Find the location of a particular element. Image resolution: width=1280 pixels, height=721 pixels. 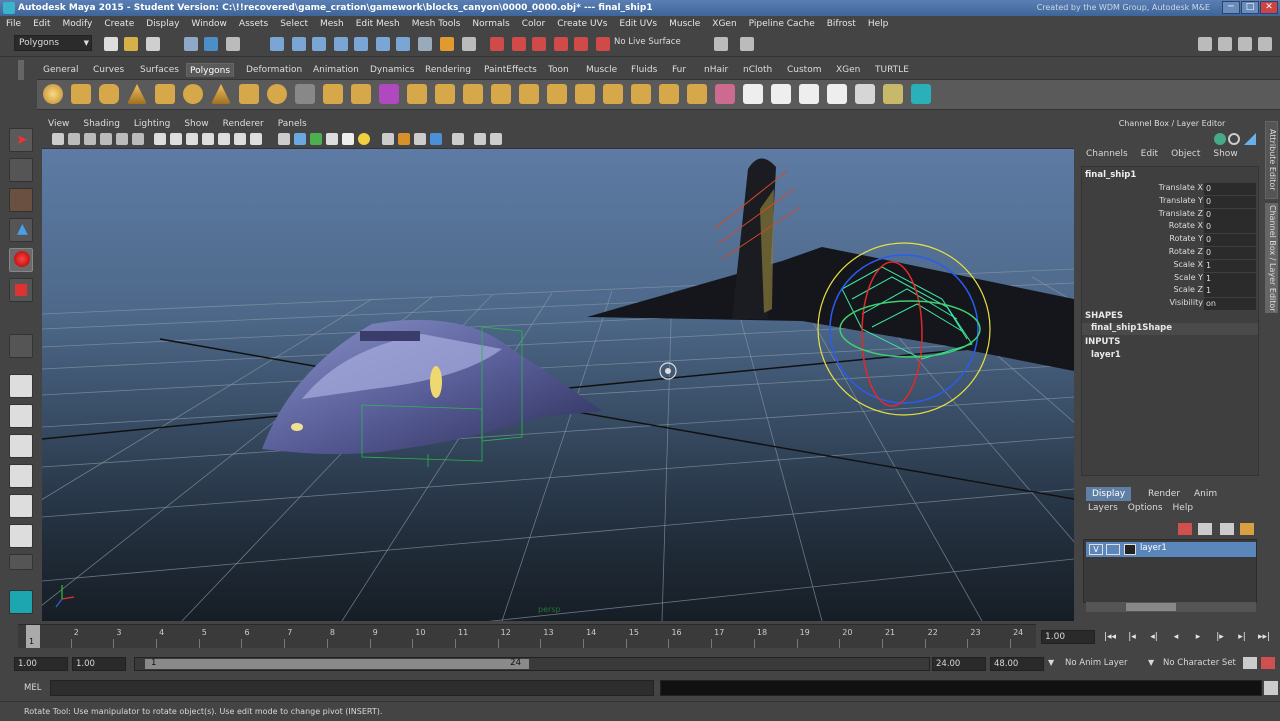

poly-prism-icon is located at coordinates (221, 94).